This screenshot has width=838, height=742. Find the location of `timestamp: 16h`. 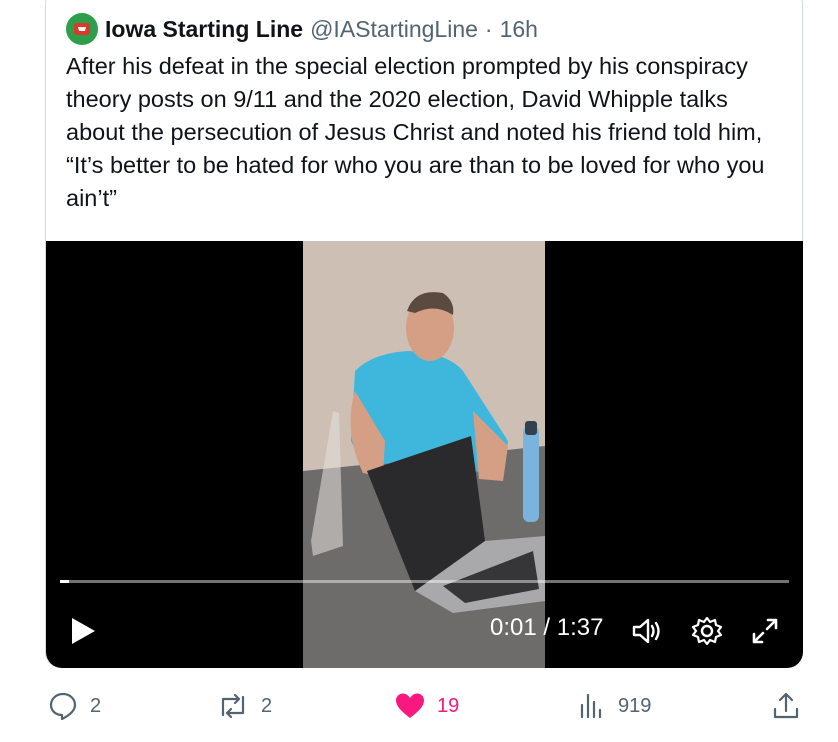

timestamp: 16h is located at coordinates (519, 29).